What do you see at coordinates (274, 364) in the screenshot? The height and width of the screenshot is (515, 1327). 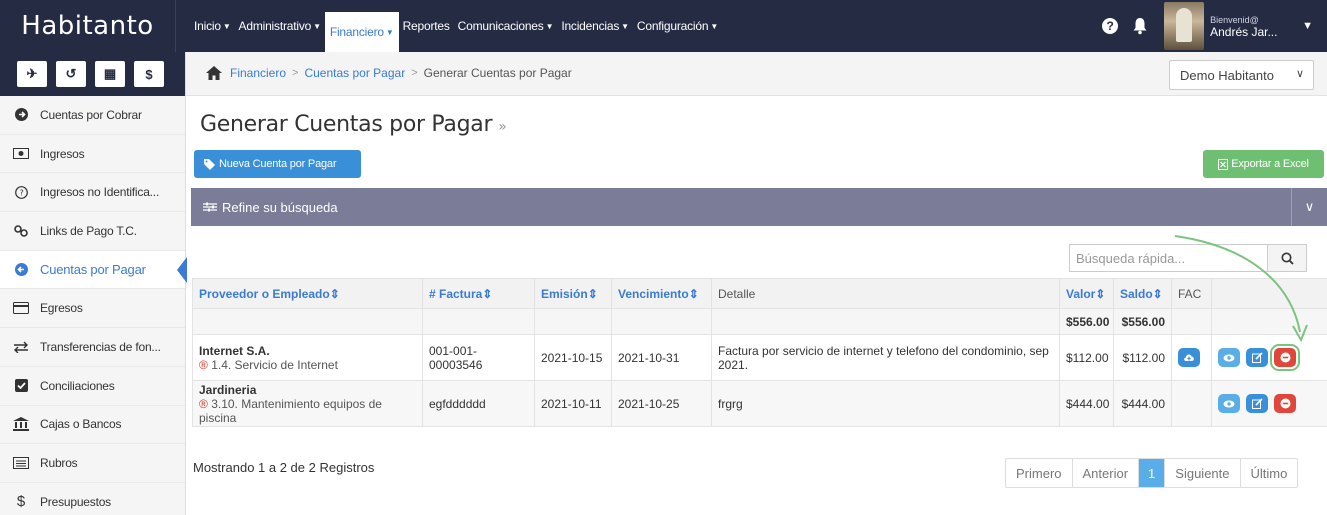 I see `provider-rubro: 1.4. Servicio de Internet` at bounding box center [274, 364].